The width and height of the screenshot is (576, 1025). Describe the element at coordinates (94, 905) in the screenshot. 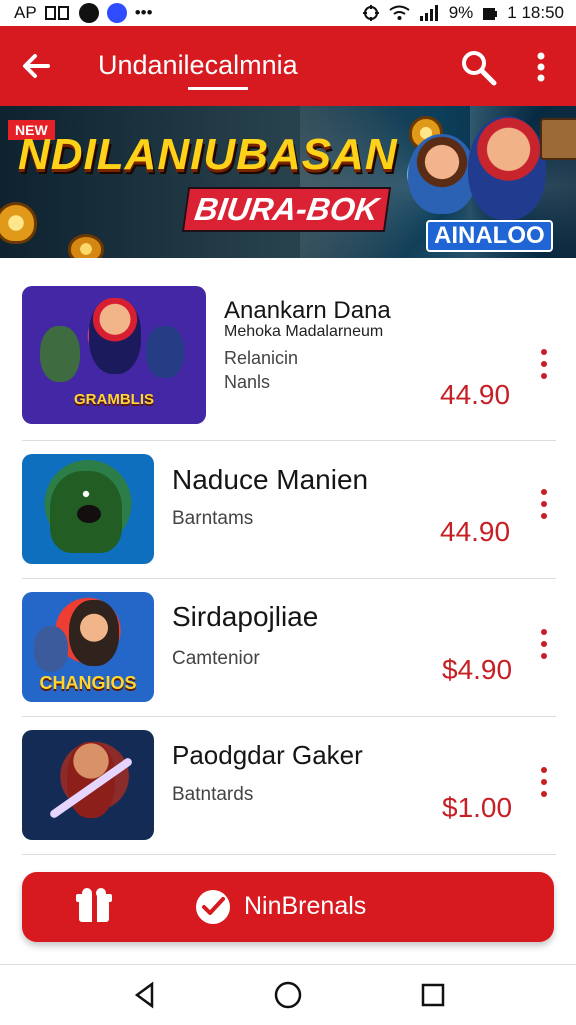

I see `gift-icon` at that location.